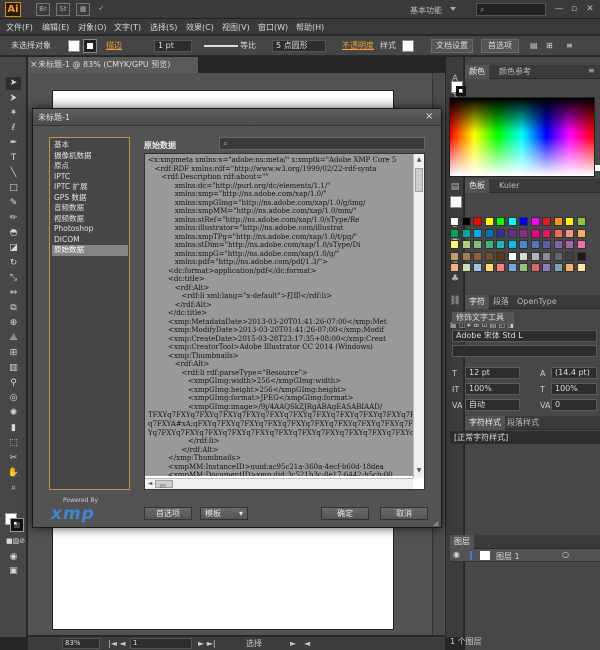 This screenshot has height=650, width=600. I want to click on menu-select: 选择(S), so click(163, 27).